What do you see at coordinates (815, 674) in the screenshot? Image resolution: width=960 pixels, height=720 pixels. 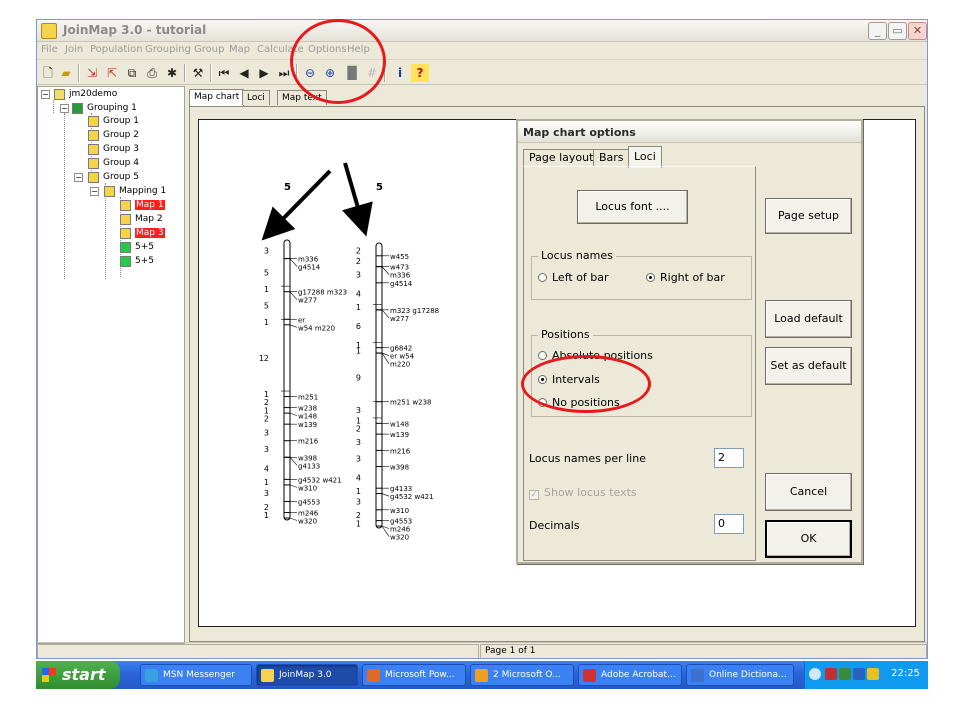 I see `tray-expand-icon` at bounding box center [815, 674].